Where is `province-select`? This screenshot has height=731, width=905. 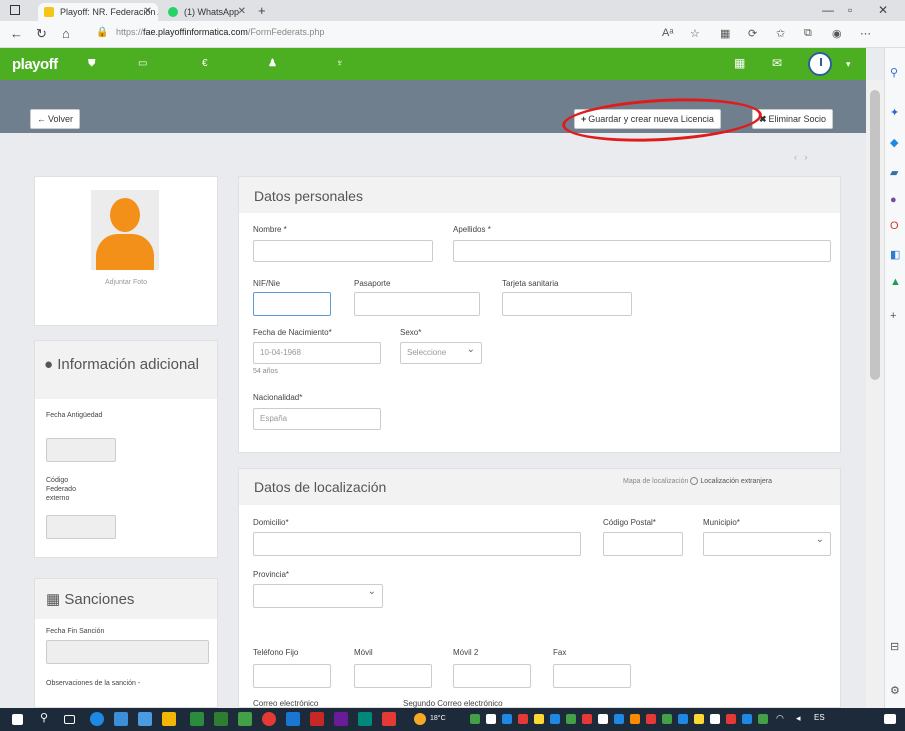 province-select is located at coordinates (318, 596).